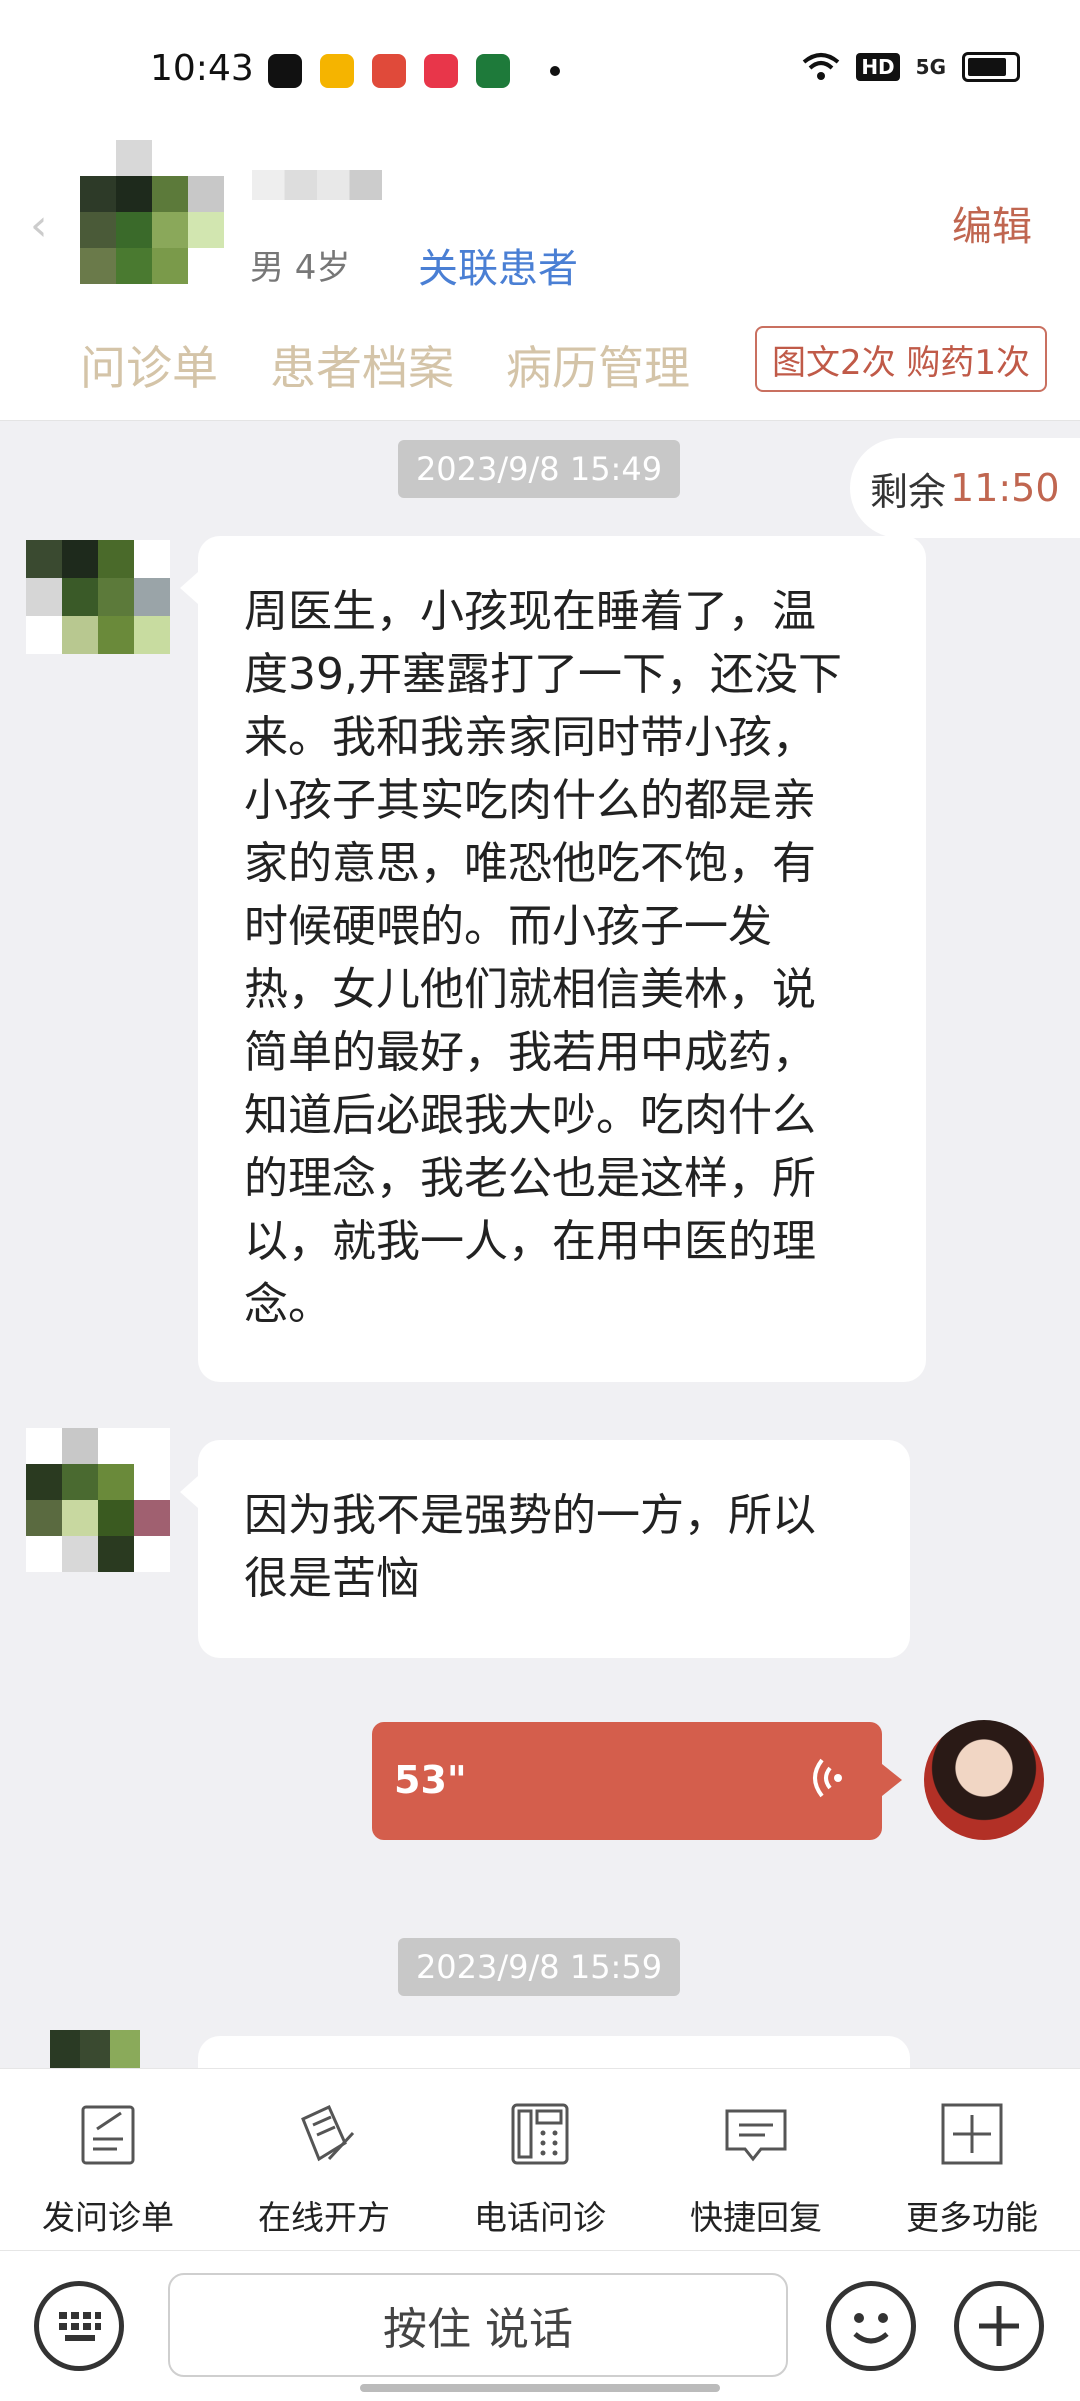 The width and height of the screenshot is (1080, 2401). What do you see at coordinates (324, 2217) in the screenshot?
I see `tool-label: 在线开方` at bounding box center [324, 2217].